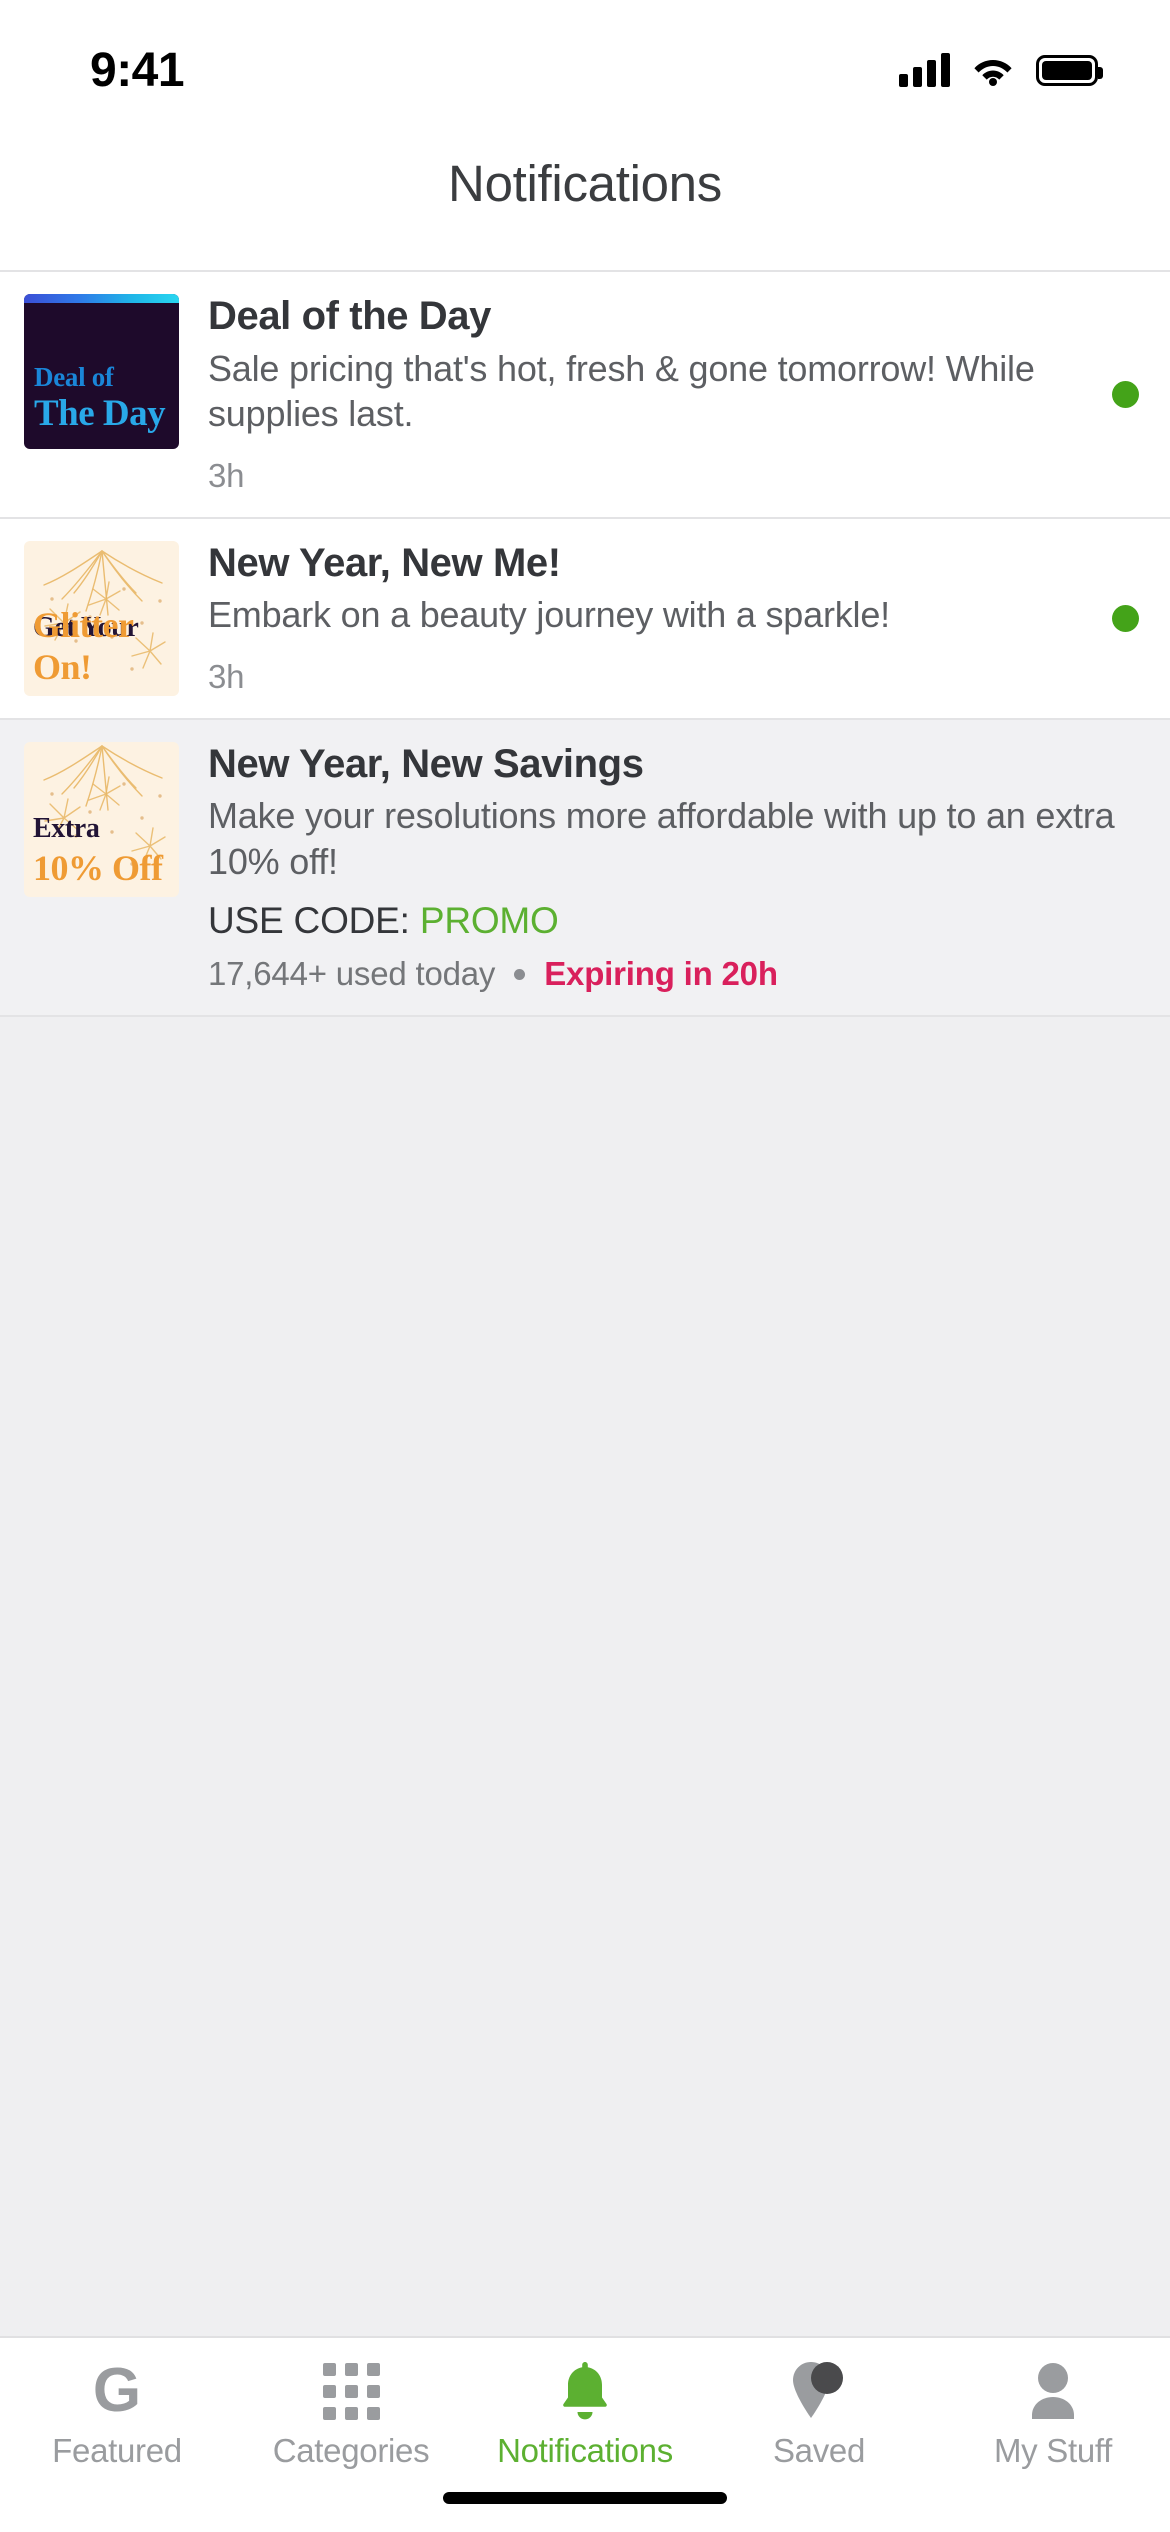  I want to click on grid-icon, so click(351, 2391).